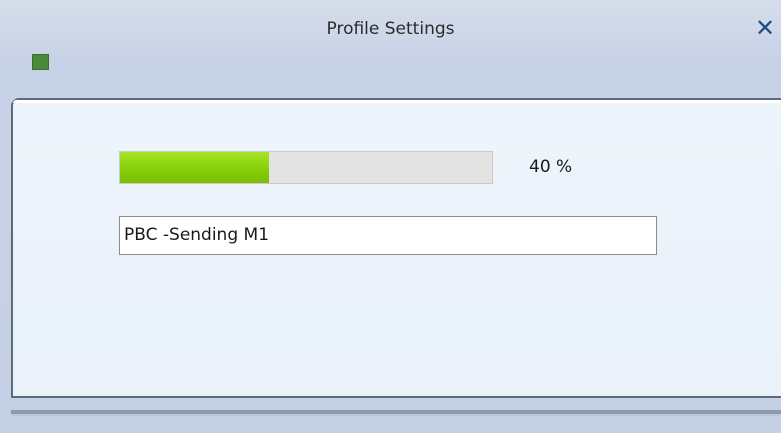 Image resolution: width=781 pixels, height=433 pixels. I want to click on progress-bar, so click(306, 167).